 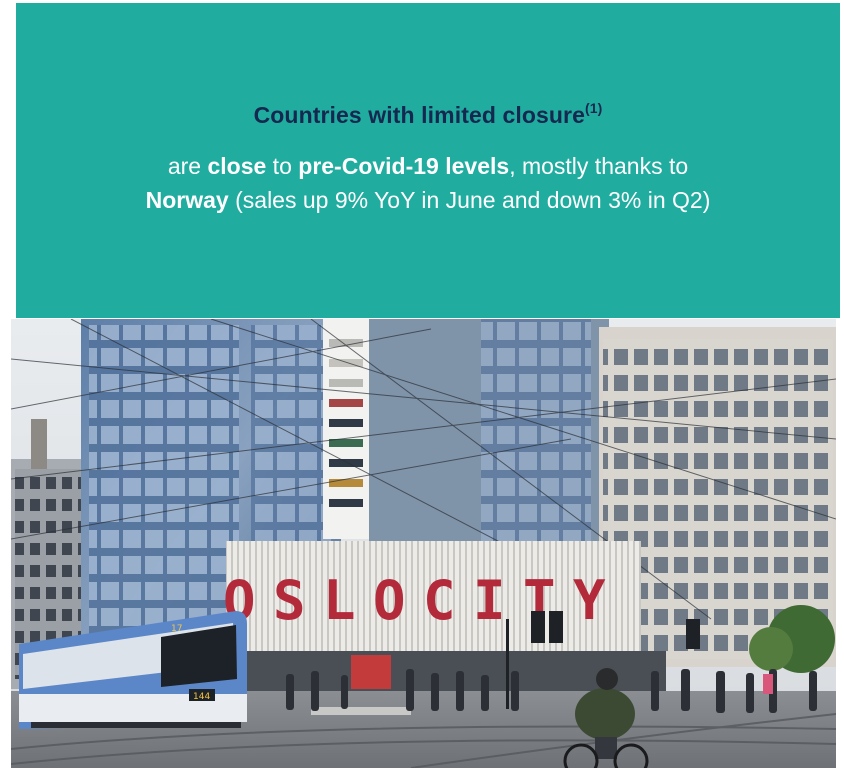 What do you see at coordinates (404, 166) in the screenshot?
I see `body-text-emphasis: pre-Covid-19 levels` at bounding box center [404, 166].